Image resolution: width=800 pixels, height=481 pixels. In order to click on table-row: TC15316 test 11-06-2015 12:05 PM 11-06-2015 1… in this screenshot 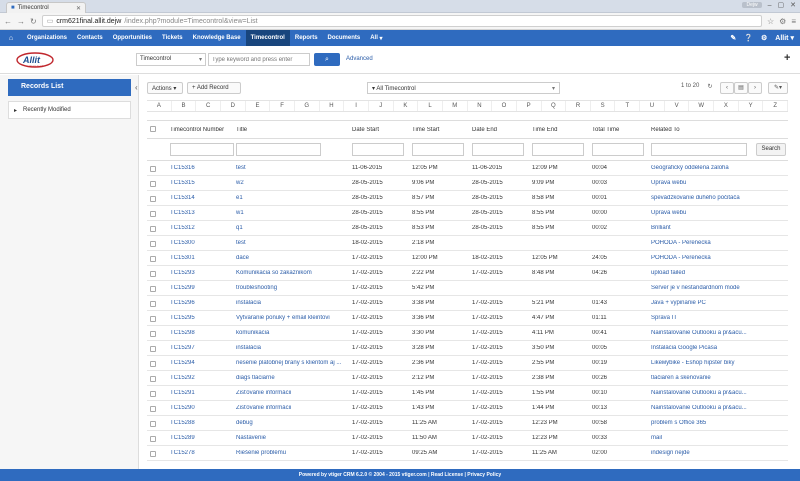, I will do `click(467, 168)`.